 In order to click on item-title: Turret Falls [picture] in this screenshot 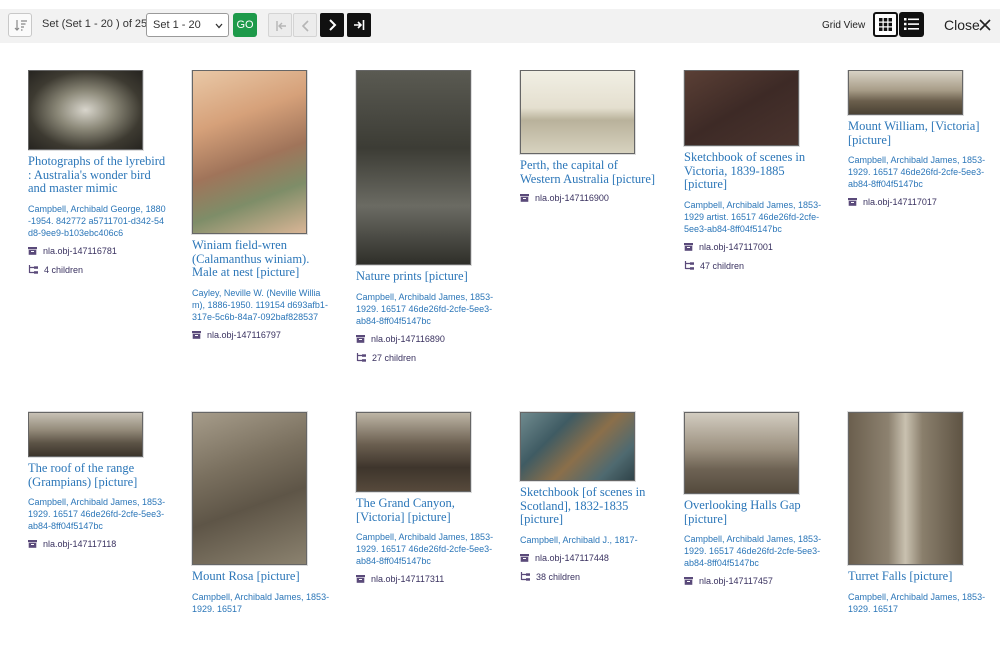, I will do `click(918, 576)`.